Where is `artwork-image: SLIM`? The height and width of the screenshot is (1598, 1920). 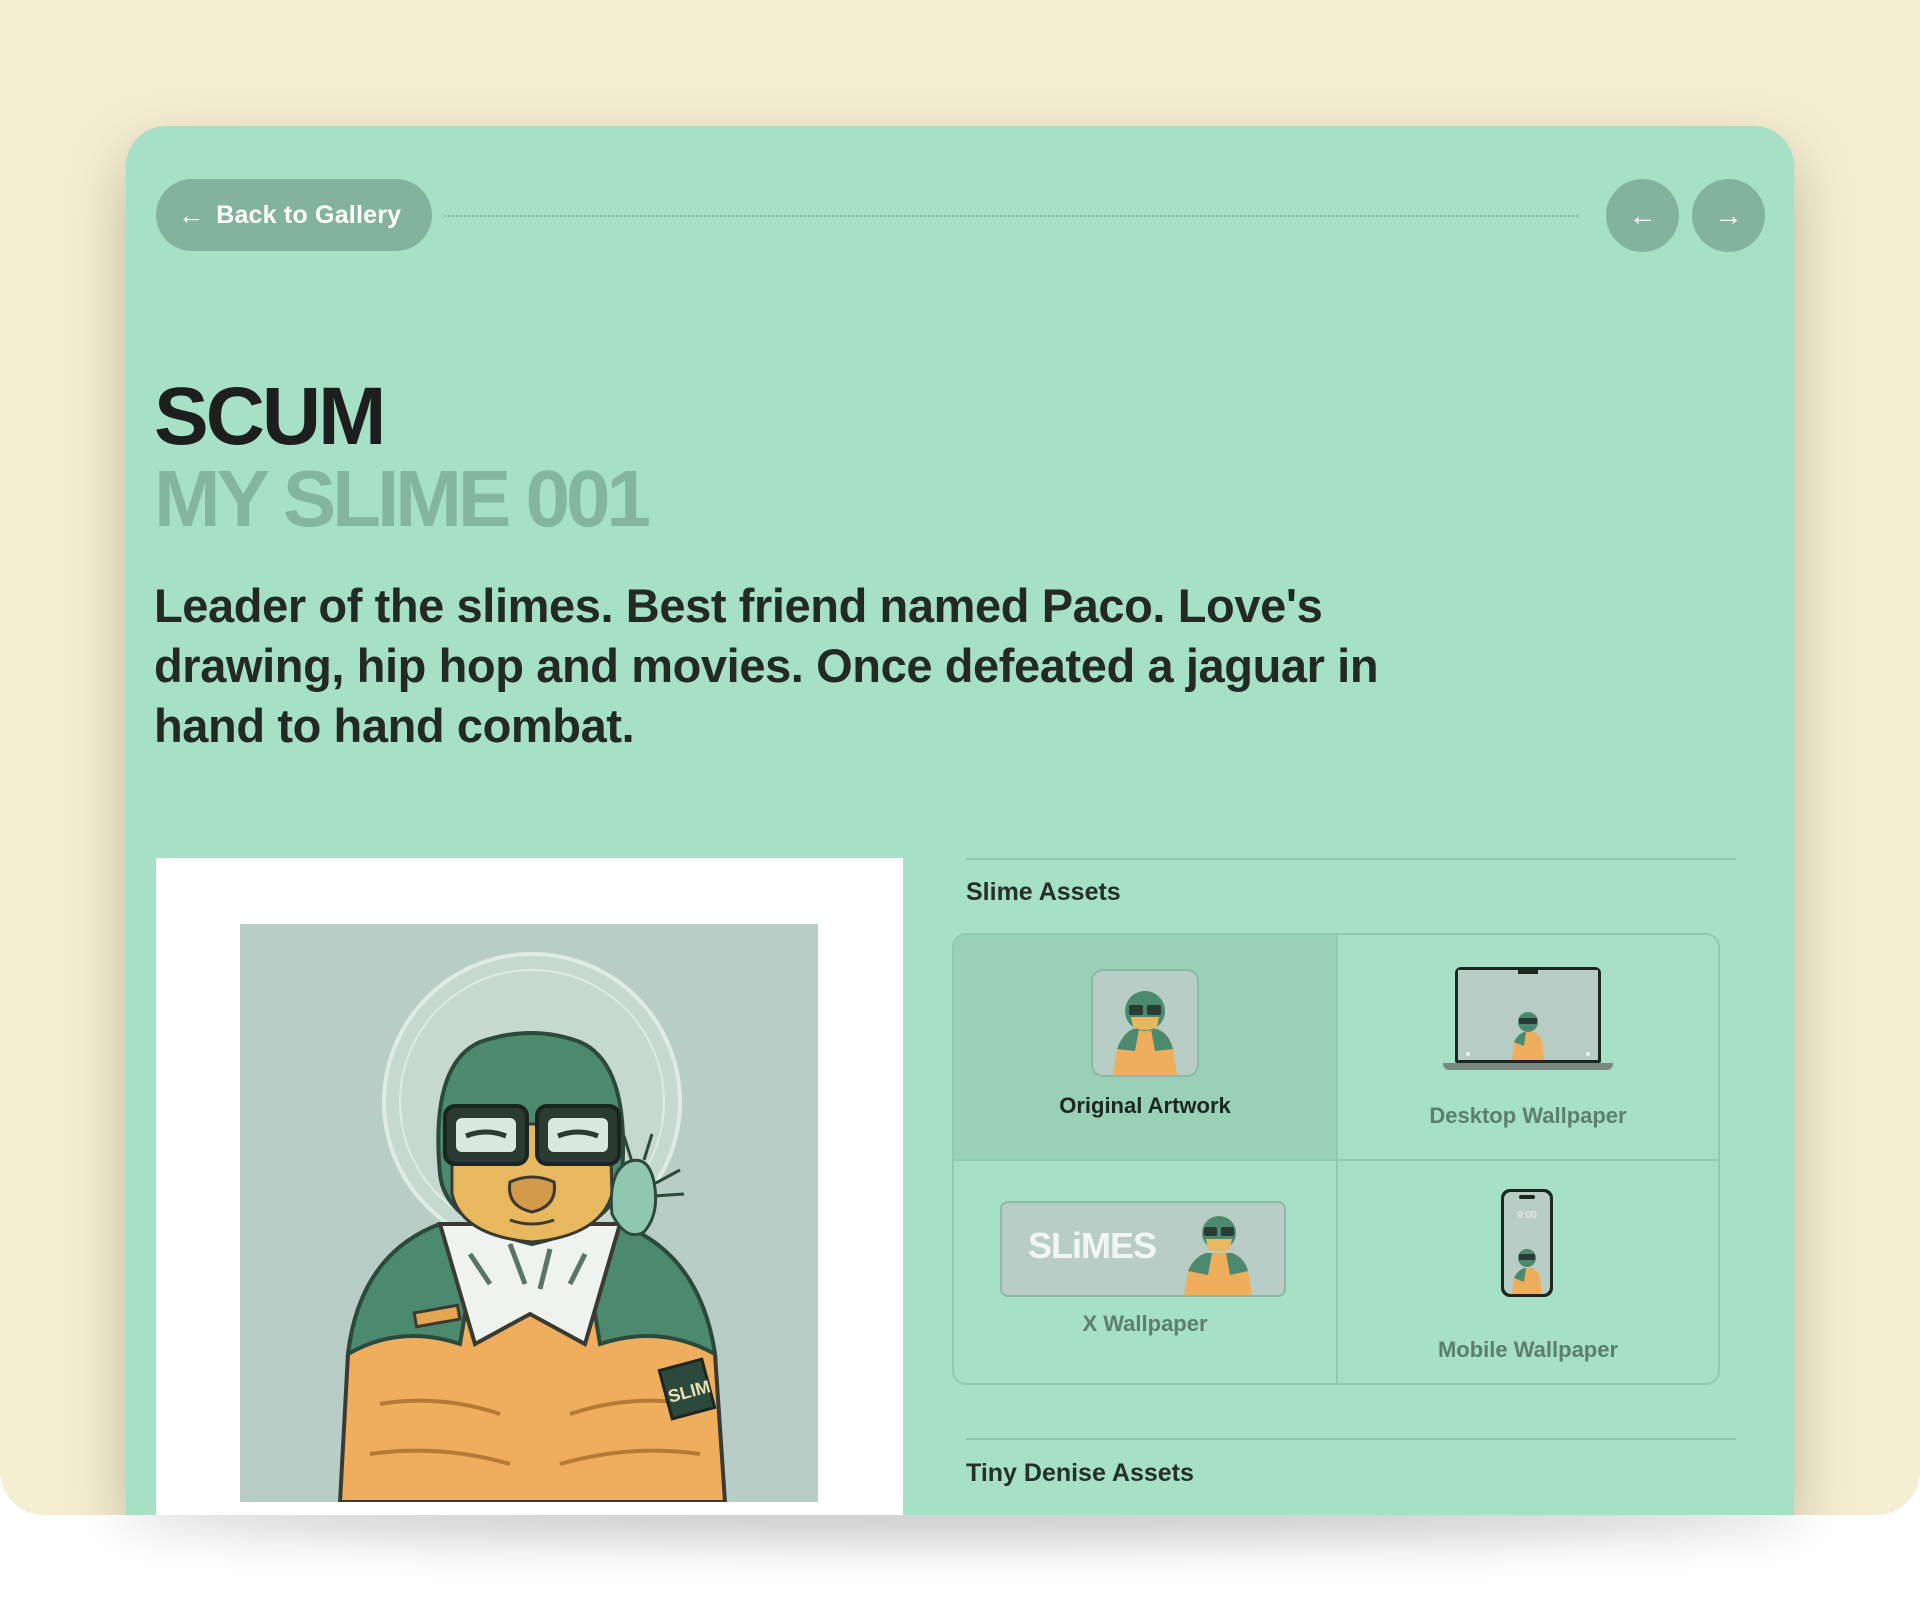
artwork-image: SLIM is located at coordinates (529, 1213).